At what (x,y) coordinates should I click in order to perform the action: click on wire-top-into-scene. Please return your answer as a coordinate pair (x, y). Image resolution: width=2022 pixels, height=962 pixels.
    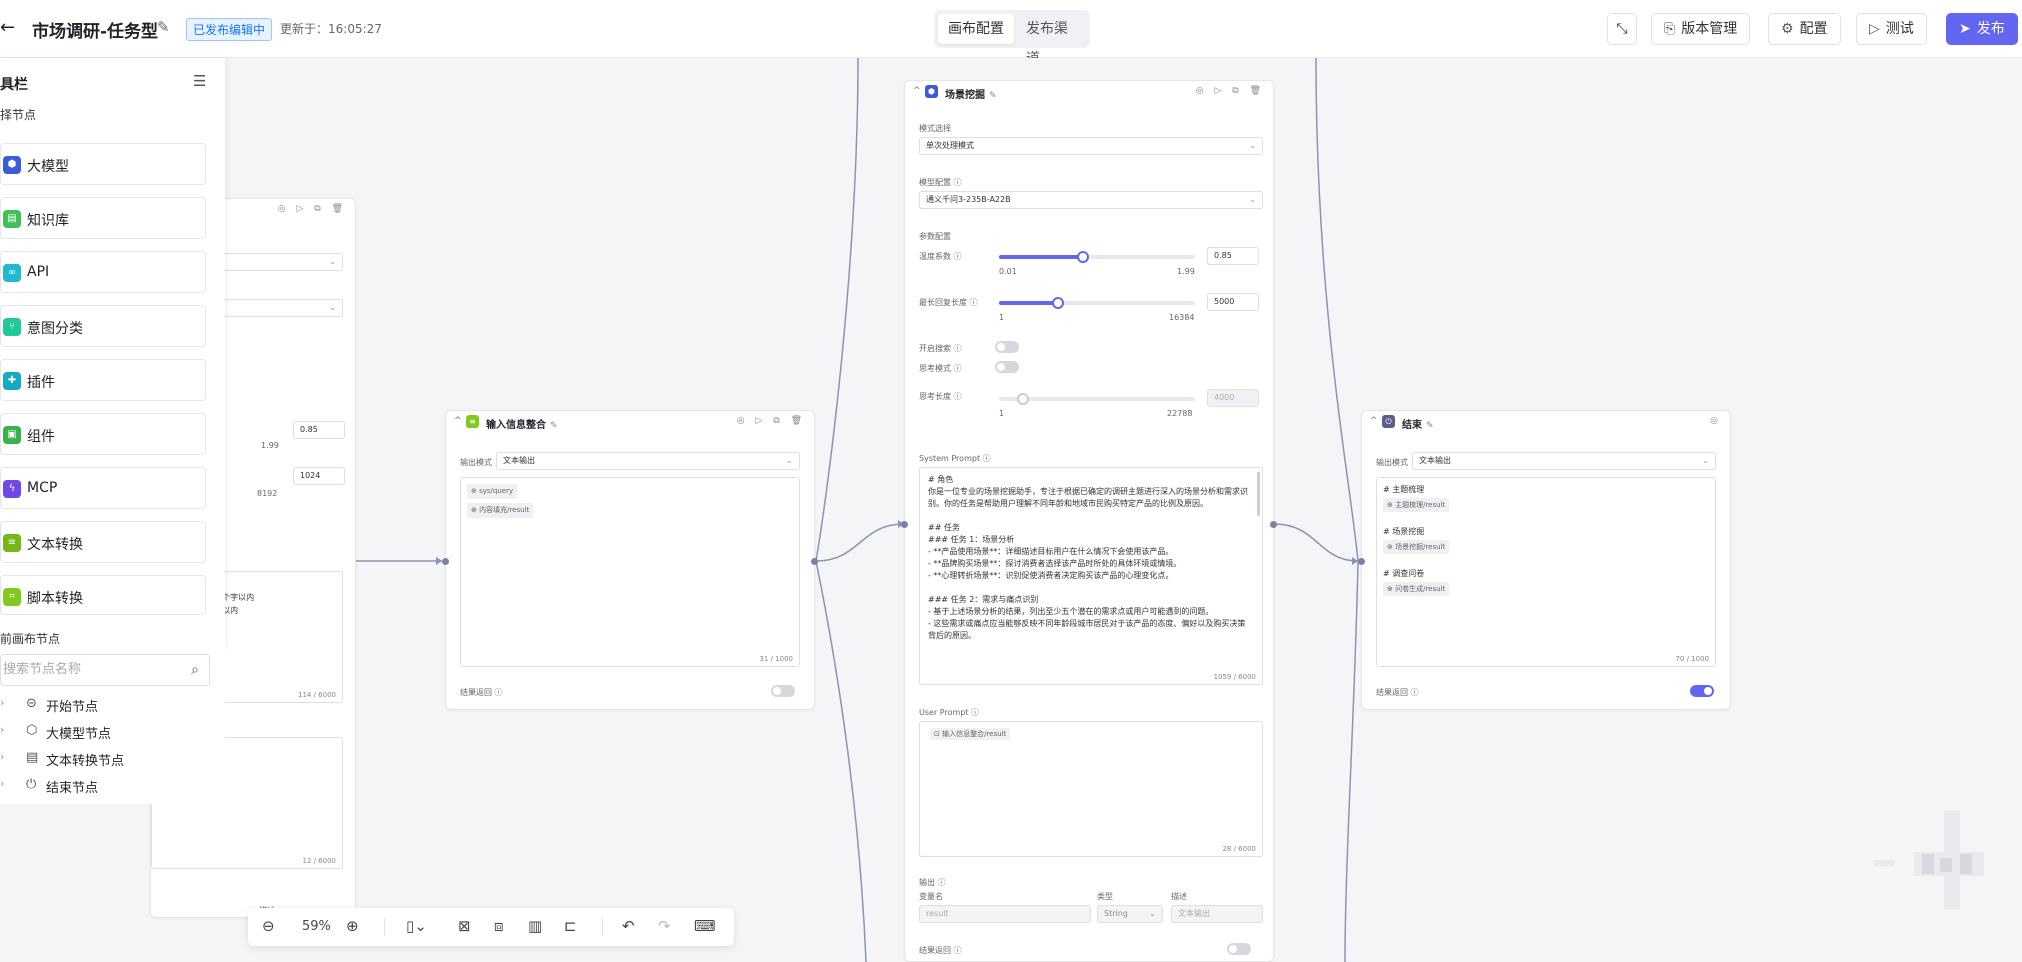
    Looking at the image, I should click on (837, 310).